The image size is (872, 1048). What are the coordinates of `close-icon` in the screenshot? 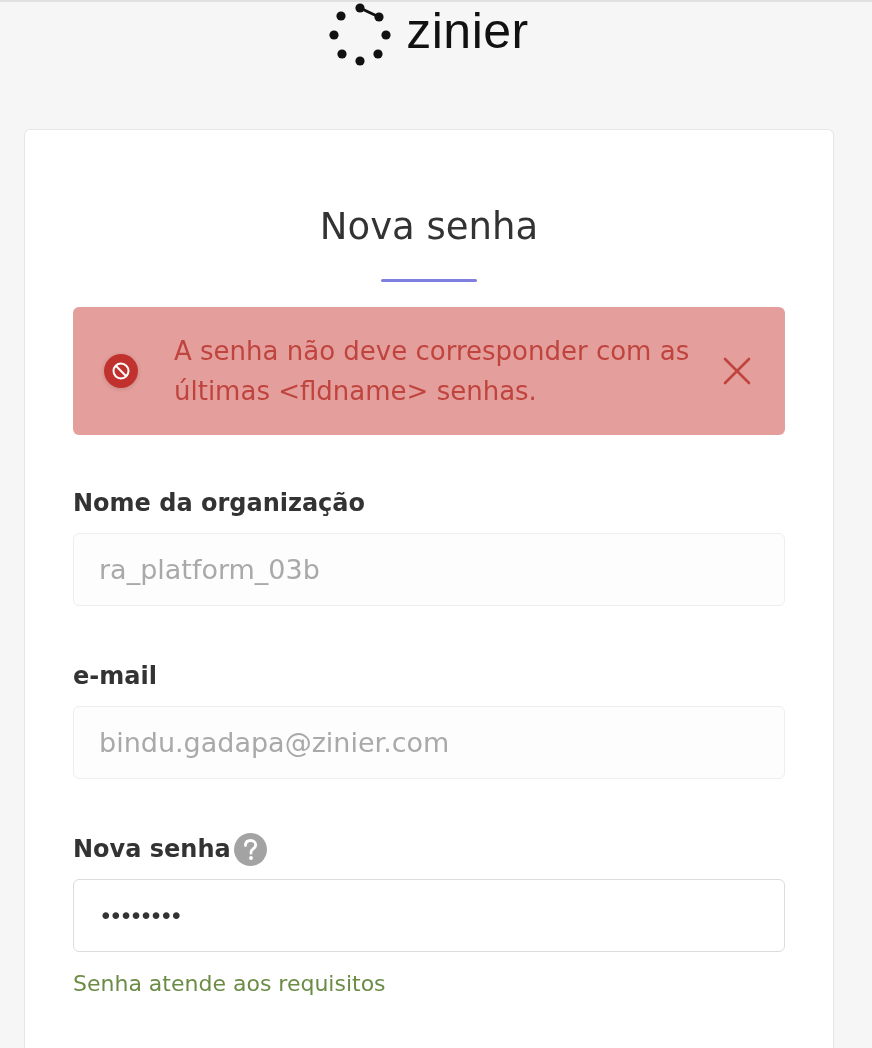 It's located at (737, 371).